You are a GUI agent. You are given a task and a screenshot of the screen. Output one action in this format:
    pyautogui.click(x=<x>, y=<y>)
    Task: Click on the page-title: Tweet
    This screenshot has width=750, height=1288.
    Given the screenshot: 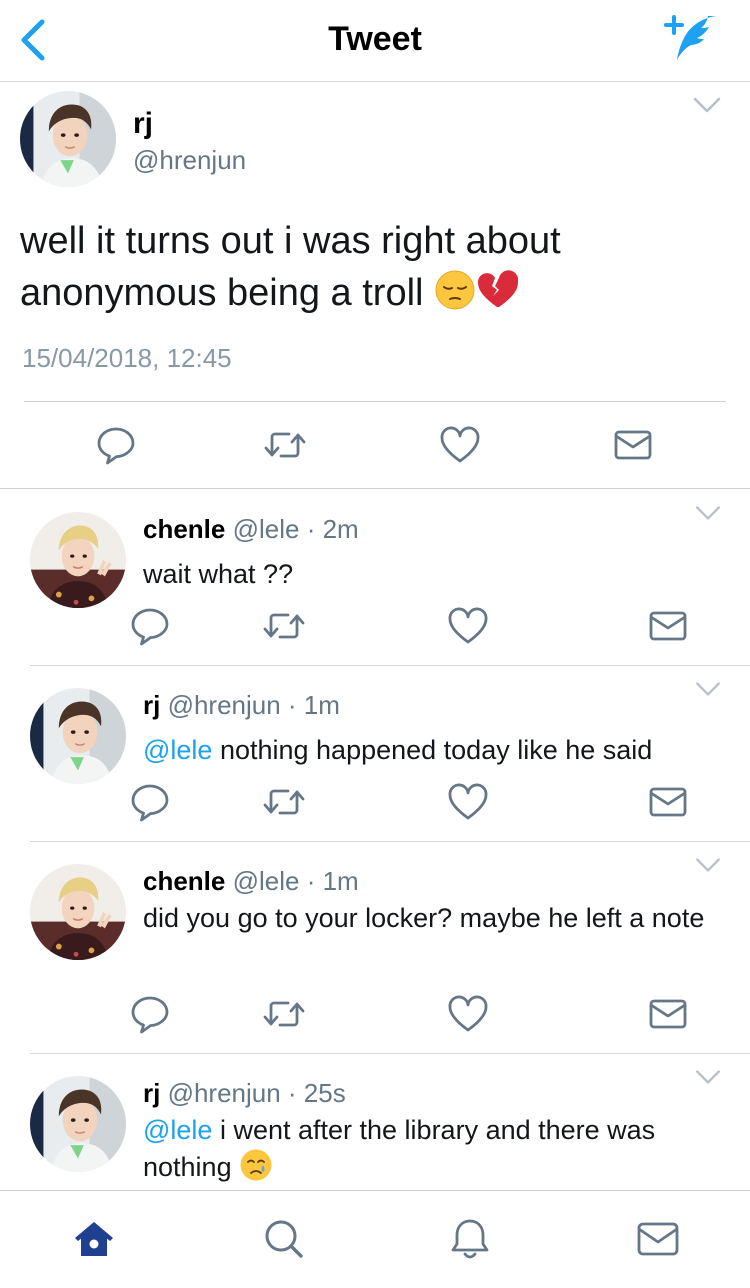 What is the action you would take?
    pyautogui.click(x=375, y=39)
    